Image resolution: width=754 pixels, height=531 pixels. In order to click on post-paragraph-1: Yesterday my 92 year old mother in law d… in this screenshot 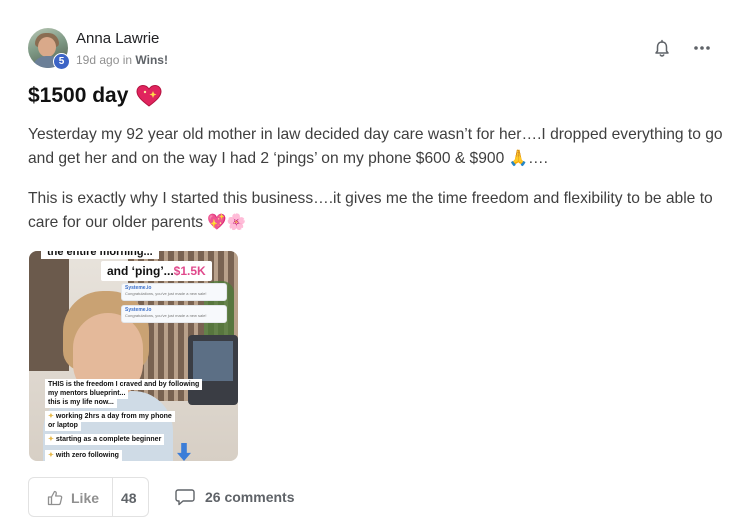, I will do `click(375, 146)`.